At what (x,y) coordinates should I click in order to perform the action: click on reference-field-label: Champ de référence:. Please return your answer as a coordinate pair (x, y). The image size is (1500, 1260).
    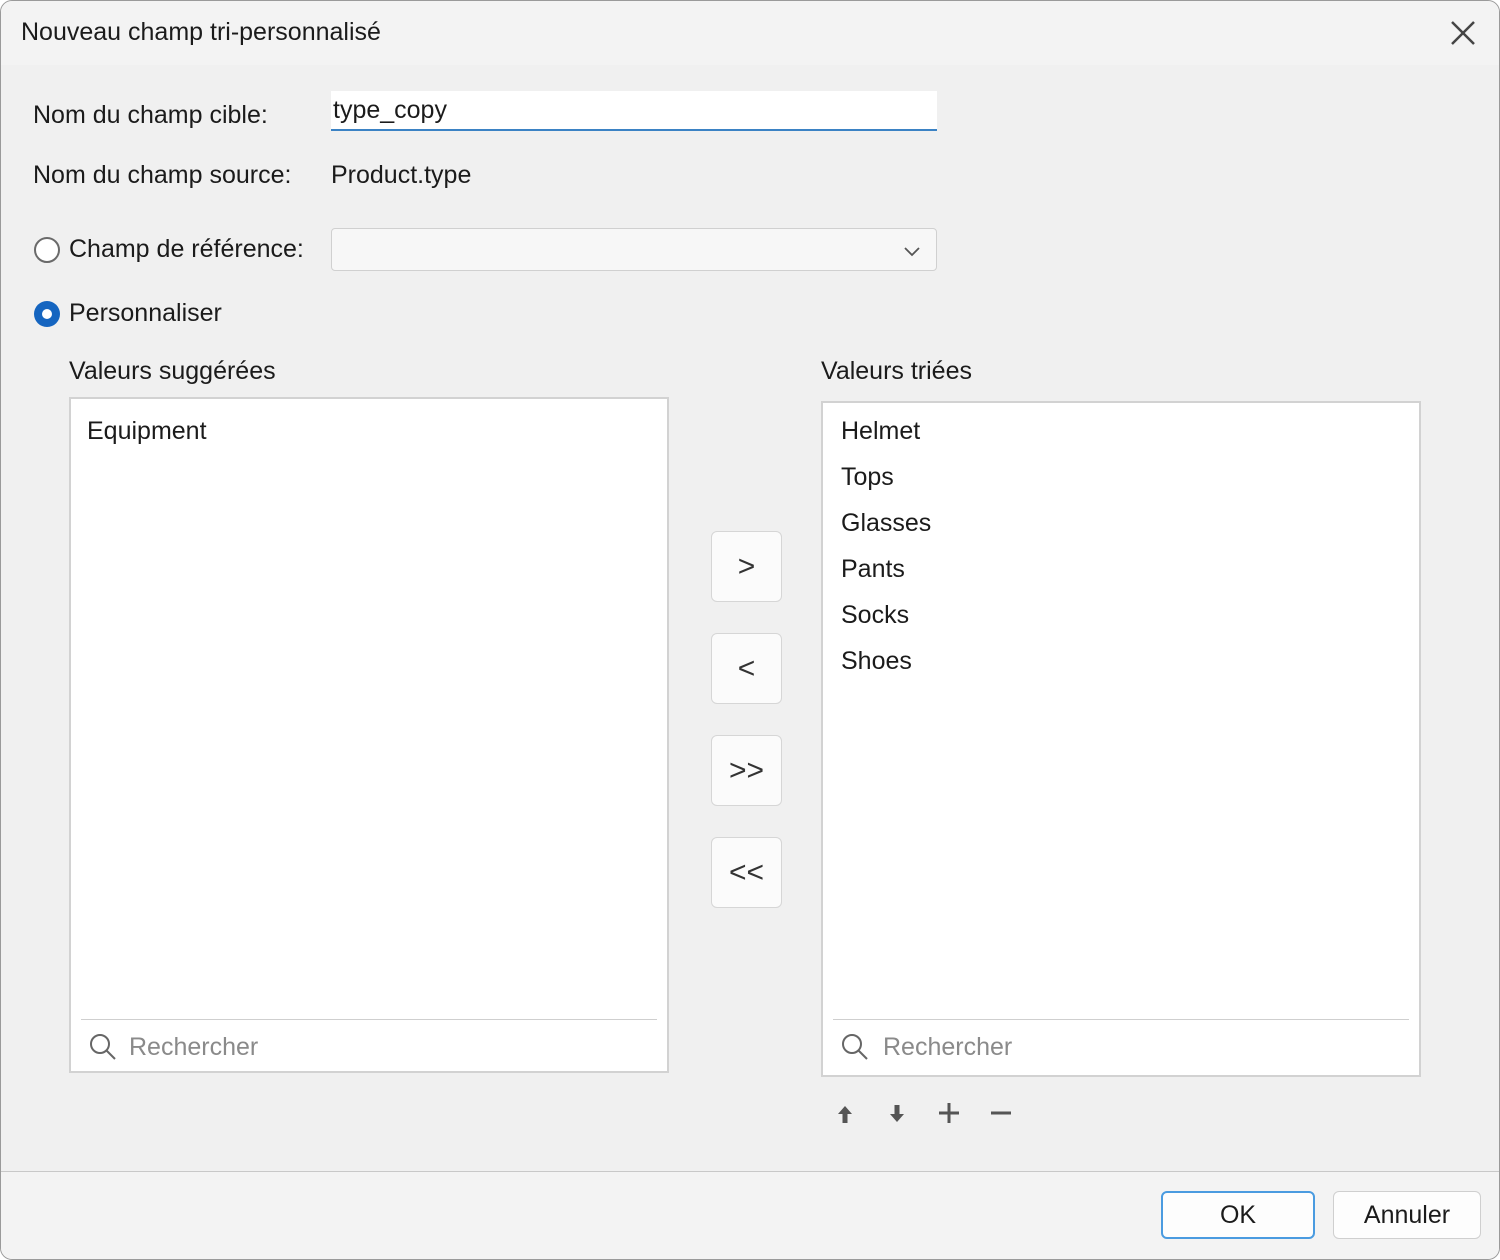
    Looking at the image, I should click on (186, 249).